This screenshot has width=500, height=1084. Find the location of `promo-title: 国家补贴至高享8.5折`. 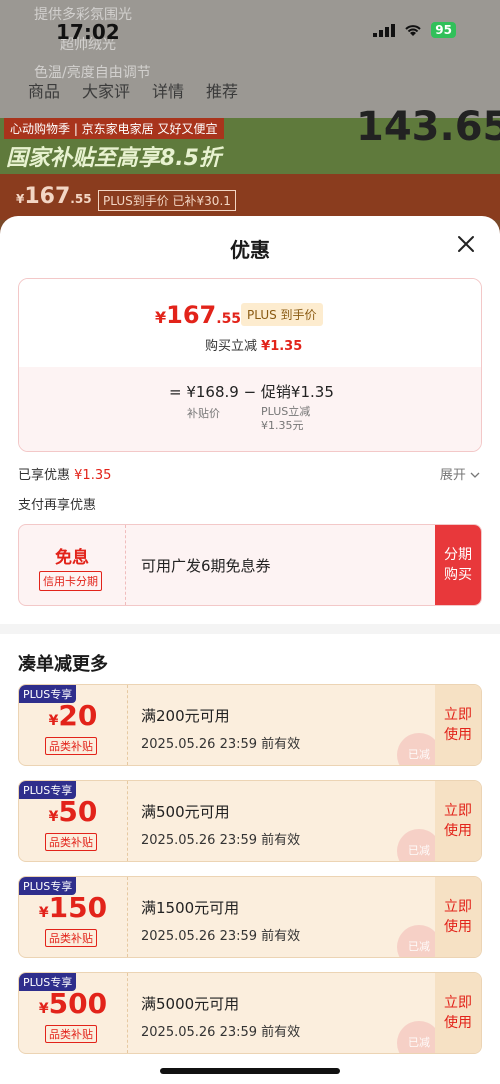

promo-title: 国家补贴至高享8.5折 is located at coordinates (113, 158).